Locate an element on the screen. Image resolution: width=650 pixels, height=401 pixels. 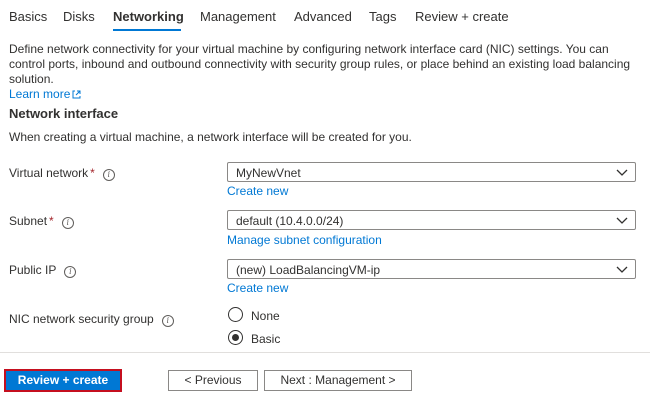
nsg-label-text: NIC network security group is located at coordinates (81, 319).